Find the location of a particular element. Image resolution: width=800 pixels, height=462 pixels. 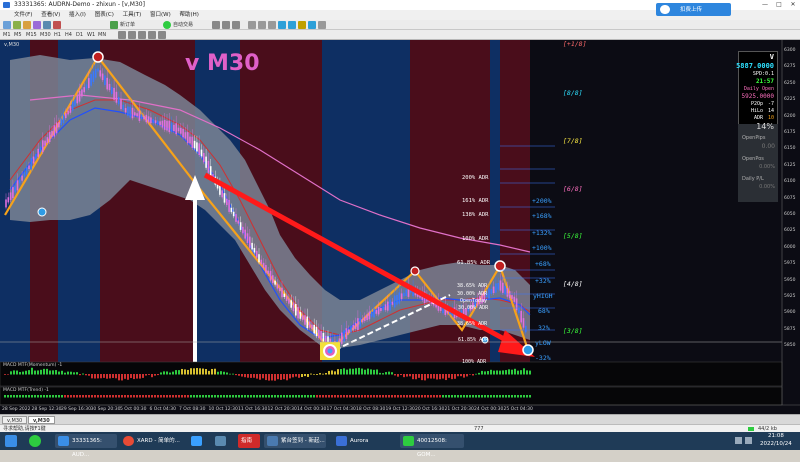

navigator-icon is located at coordinates (37, 25).